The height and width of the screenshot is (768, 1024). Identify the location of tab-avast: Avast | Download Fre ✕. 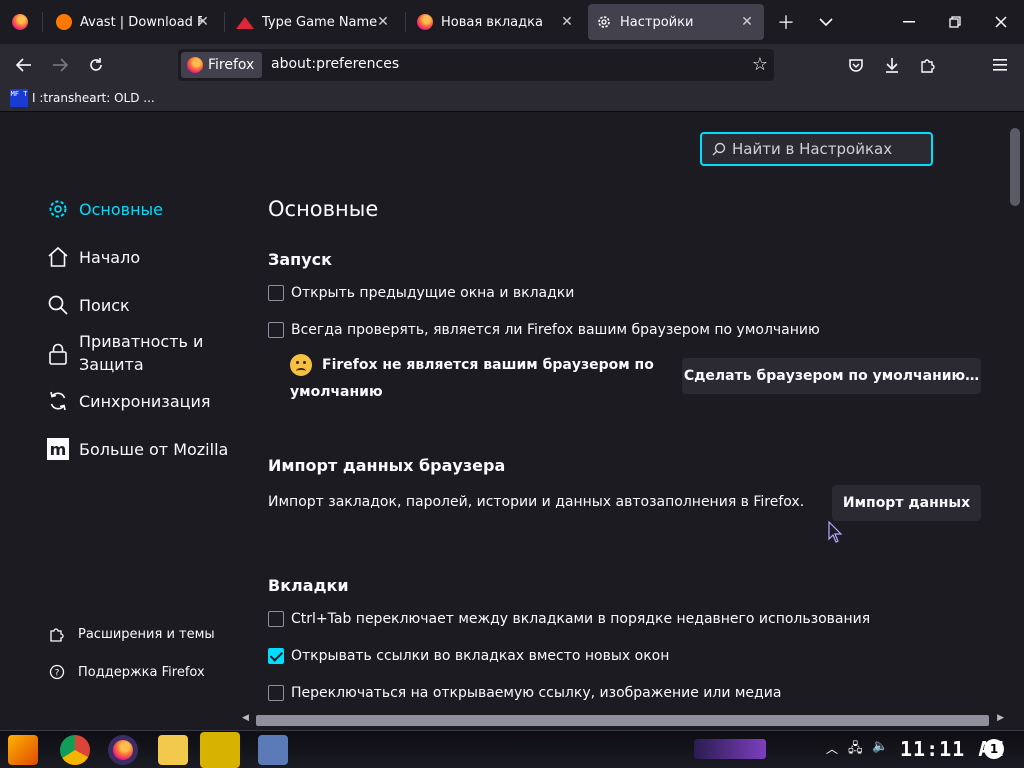
(134, 22).